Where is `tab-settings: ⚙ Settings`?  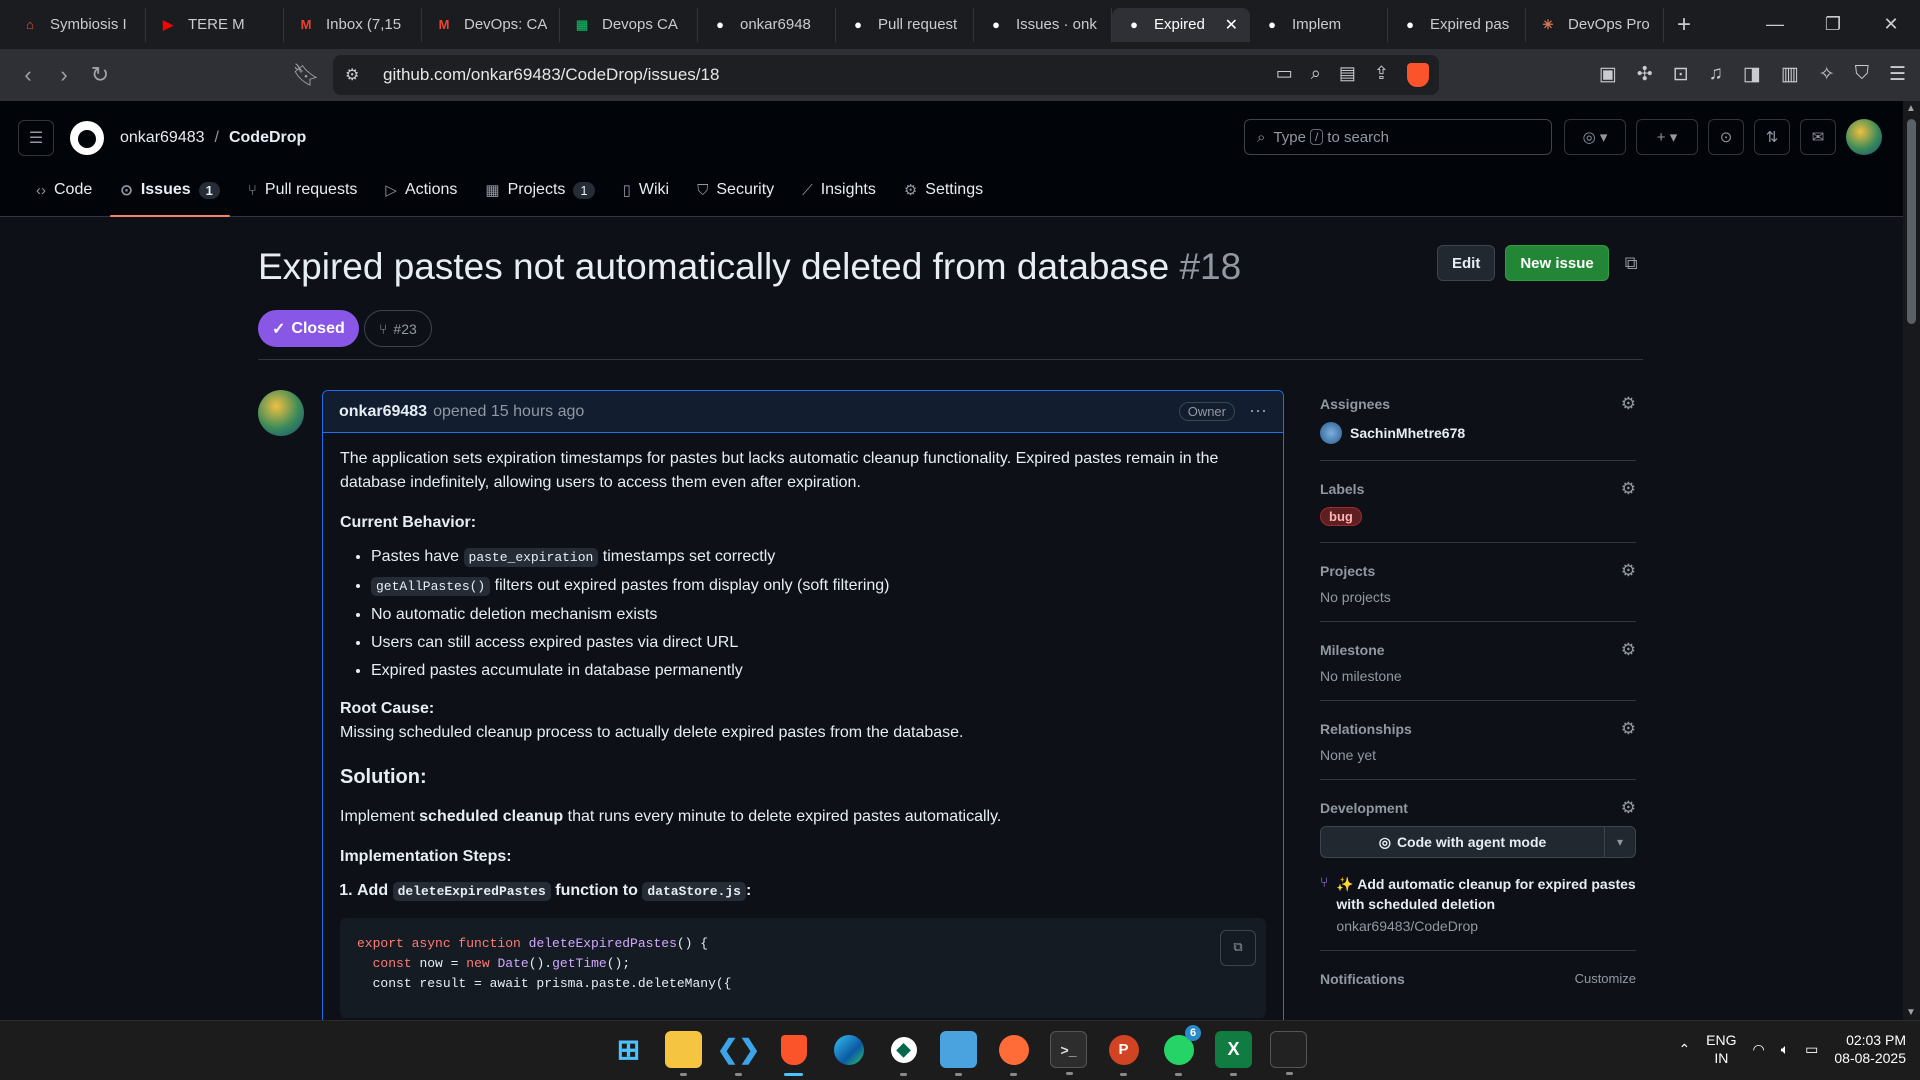 tab-settings: ⚙ Settings is located at coordinates (943, 190).